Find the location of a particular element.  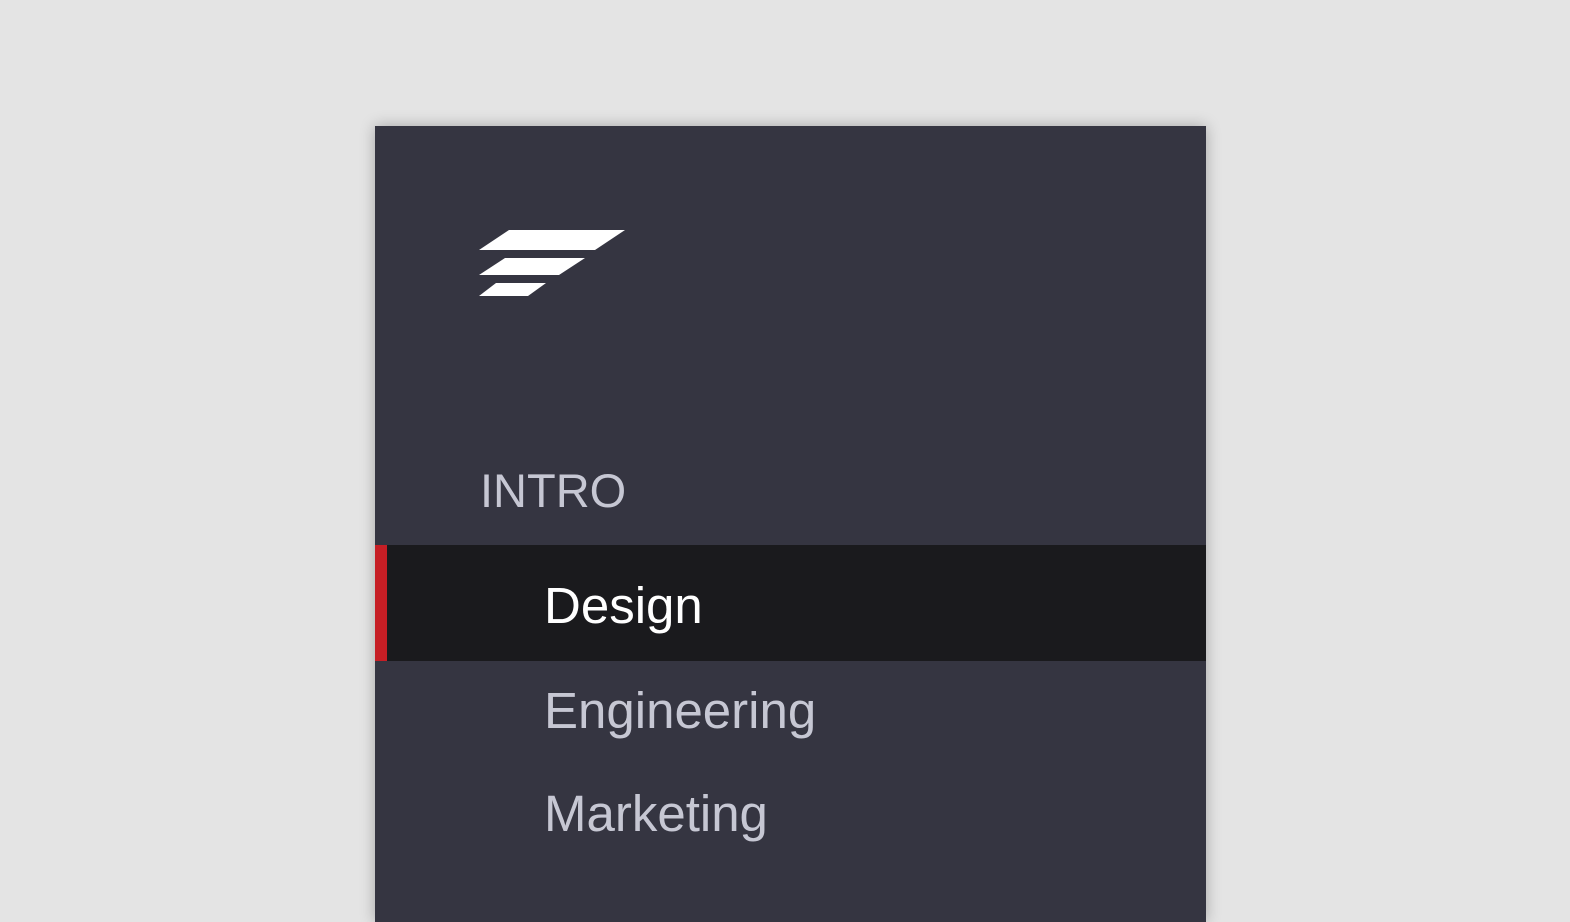

sidebar-item-engineering: Engineering is located at coordinates (790, 708).